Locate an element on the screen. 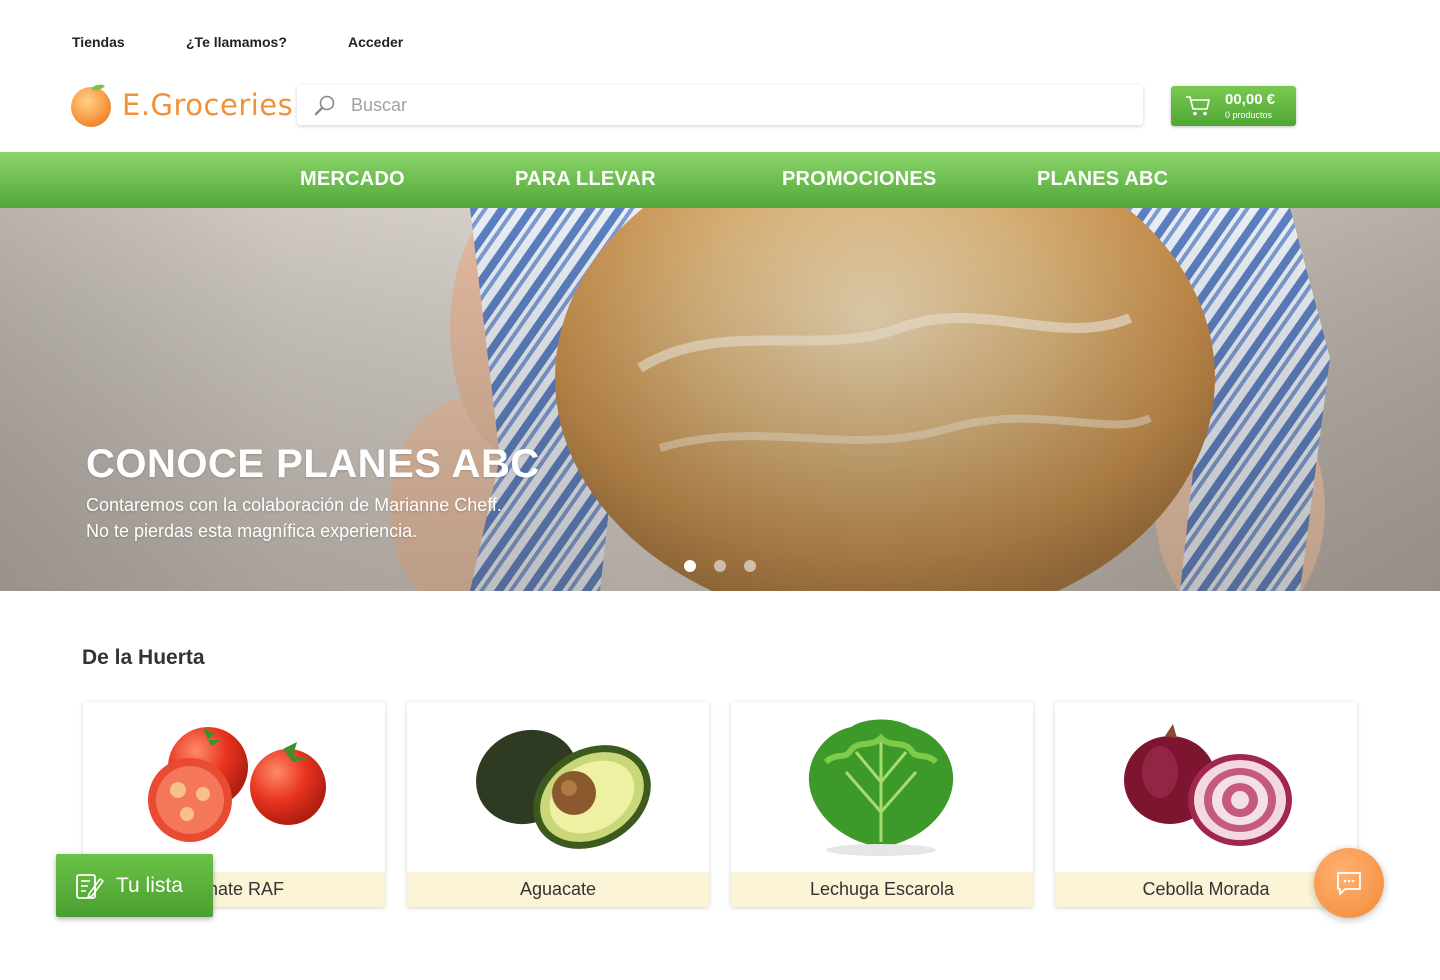  nav-item-para-llevar: PARA LLEVAR is located at coordinates (585, 179).